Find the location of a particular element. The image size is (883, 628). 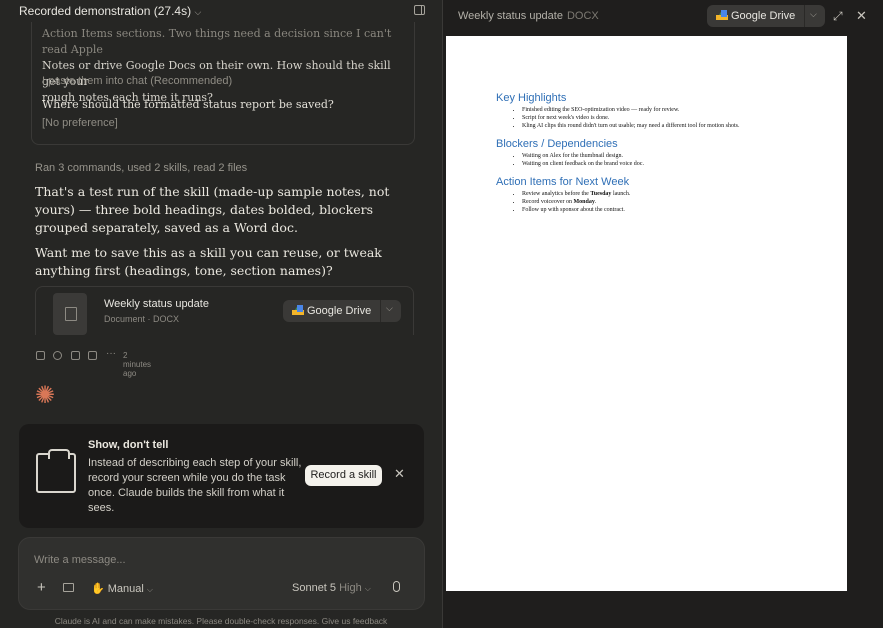

copy-icon is located at coordinates (40, 355).